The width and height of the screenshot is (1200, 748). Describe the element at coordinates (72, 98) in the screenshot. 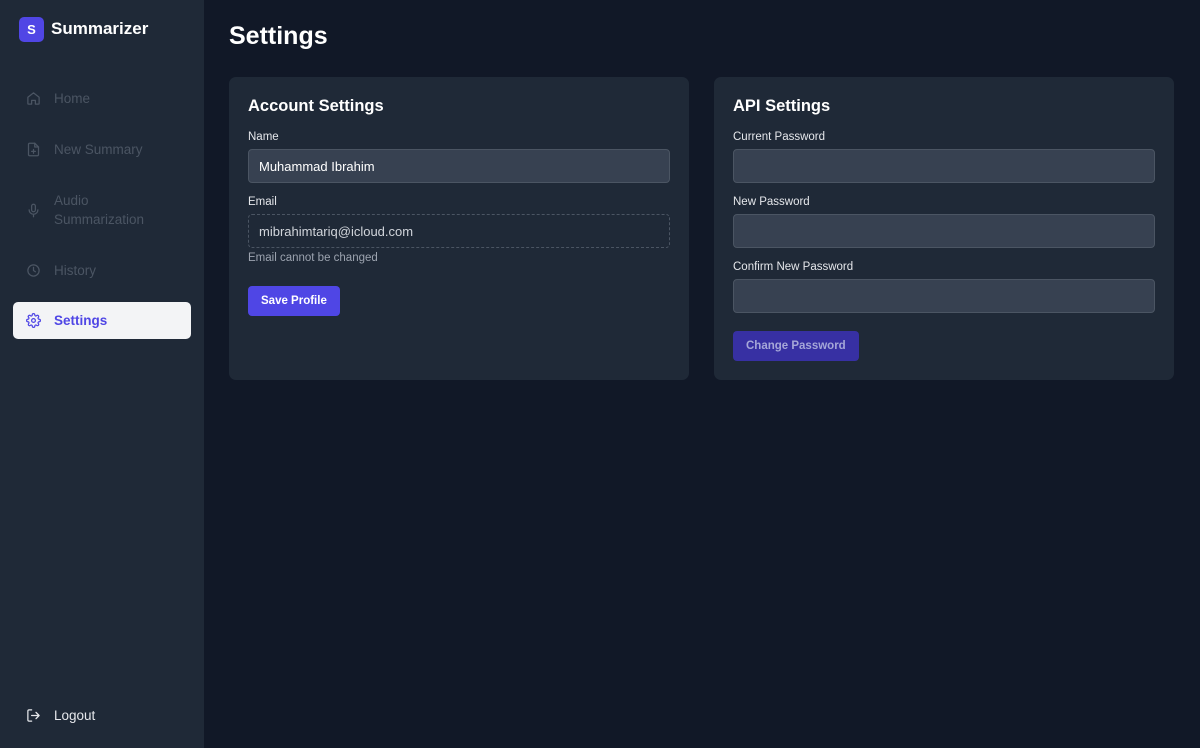

I see `sidebar-item-label: Home` at that location.